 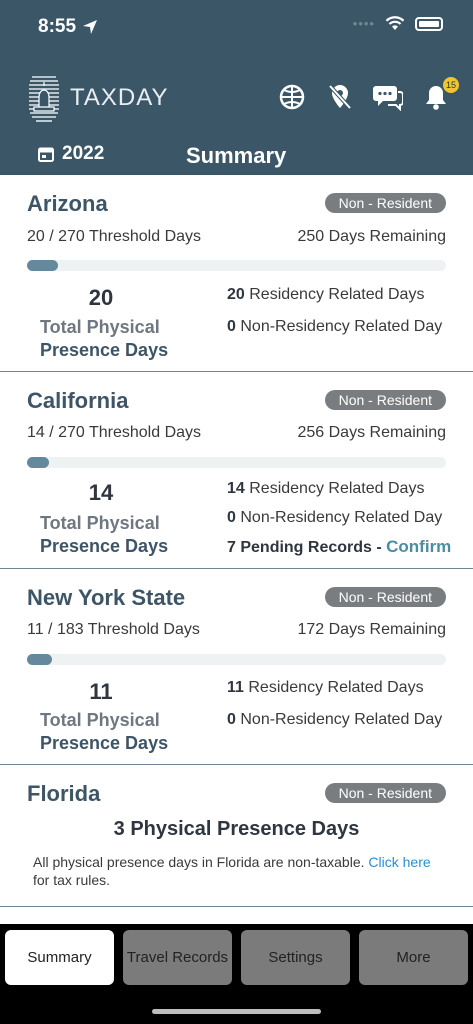 I want to click on state-name: New York State, so click(x=106, y=597).